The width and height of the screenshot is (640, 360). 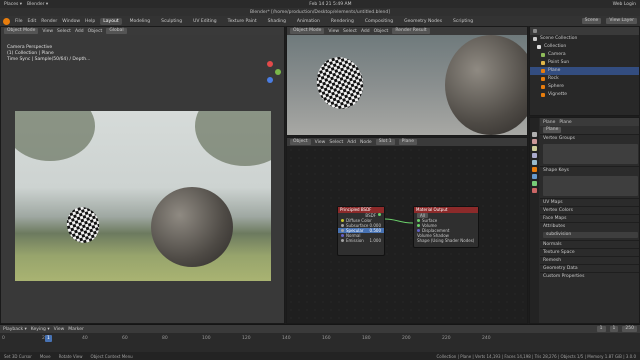 What do you see at coordinates (326, 338) in the screenshot?
I see `frame-tick: 160` at bounding box center [326, 338].